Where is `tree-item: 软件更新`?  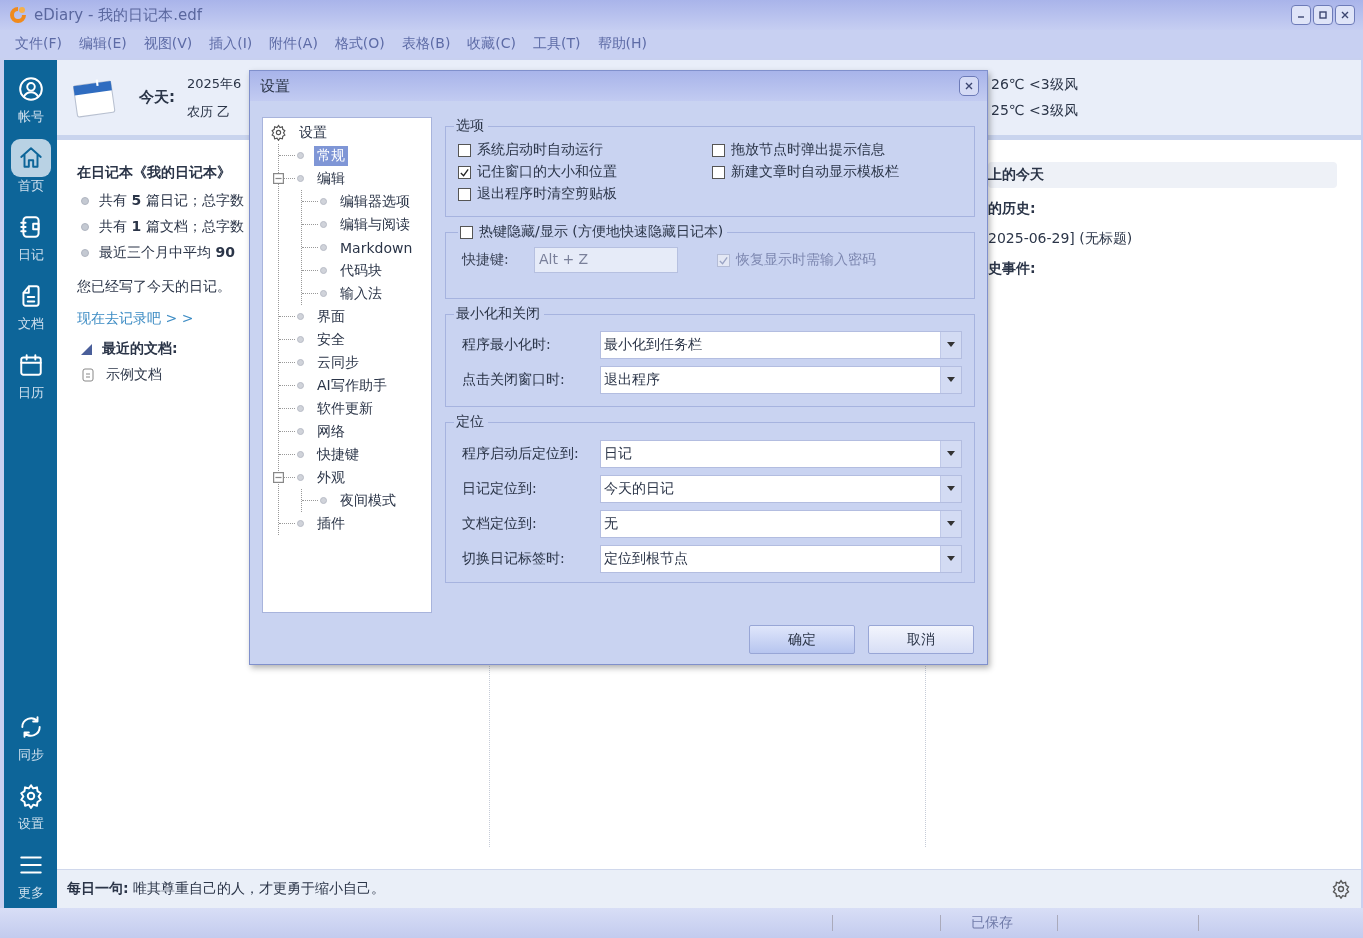
tree-item: 软件更新 is located at coordinates (345, 408).